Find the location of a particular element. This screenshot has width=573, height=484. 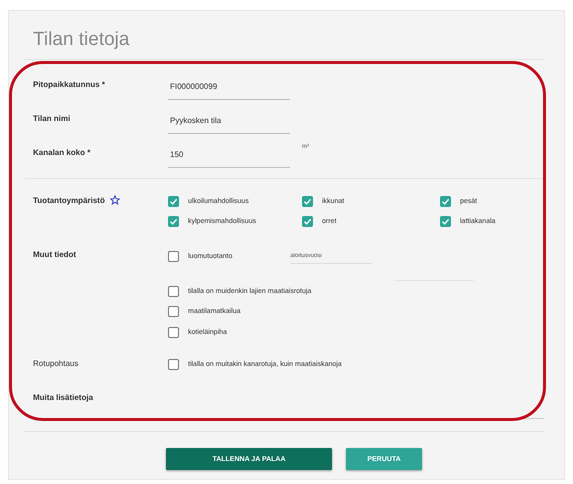

star-icon is located at coordinates (115, 200).